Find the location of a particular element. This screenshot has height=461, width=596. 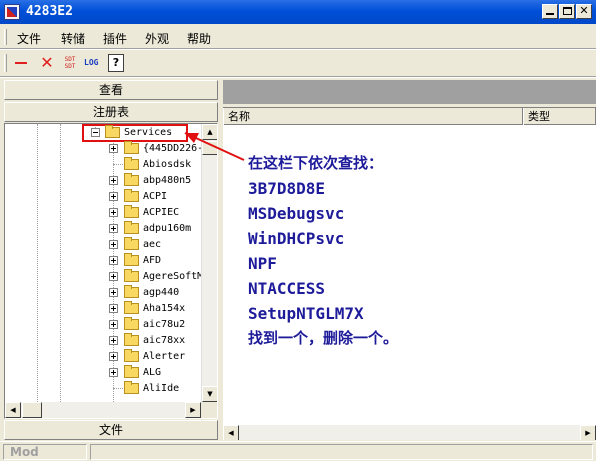

status-panel is located at coordinates (341, 452).